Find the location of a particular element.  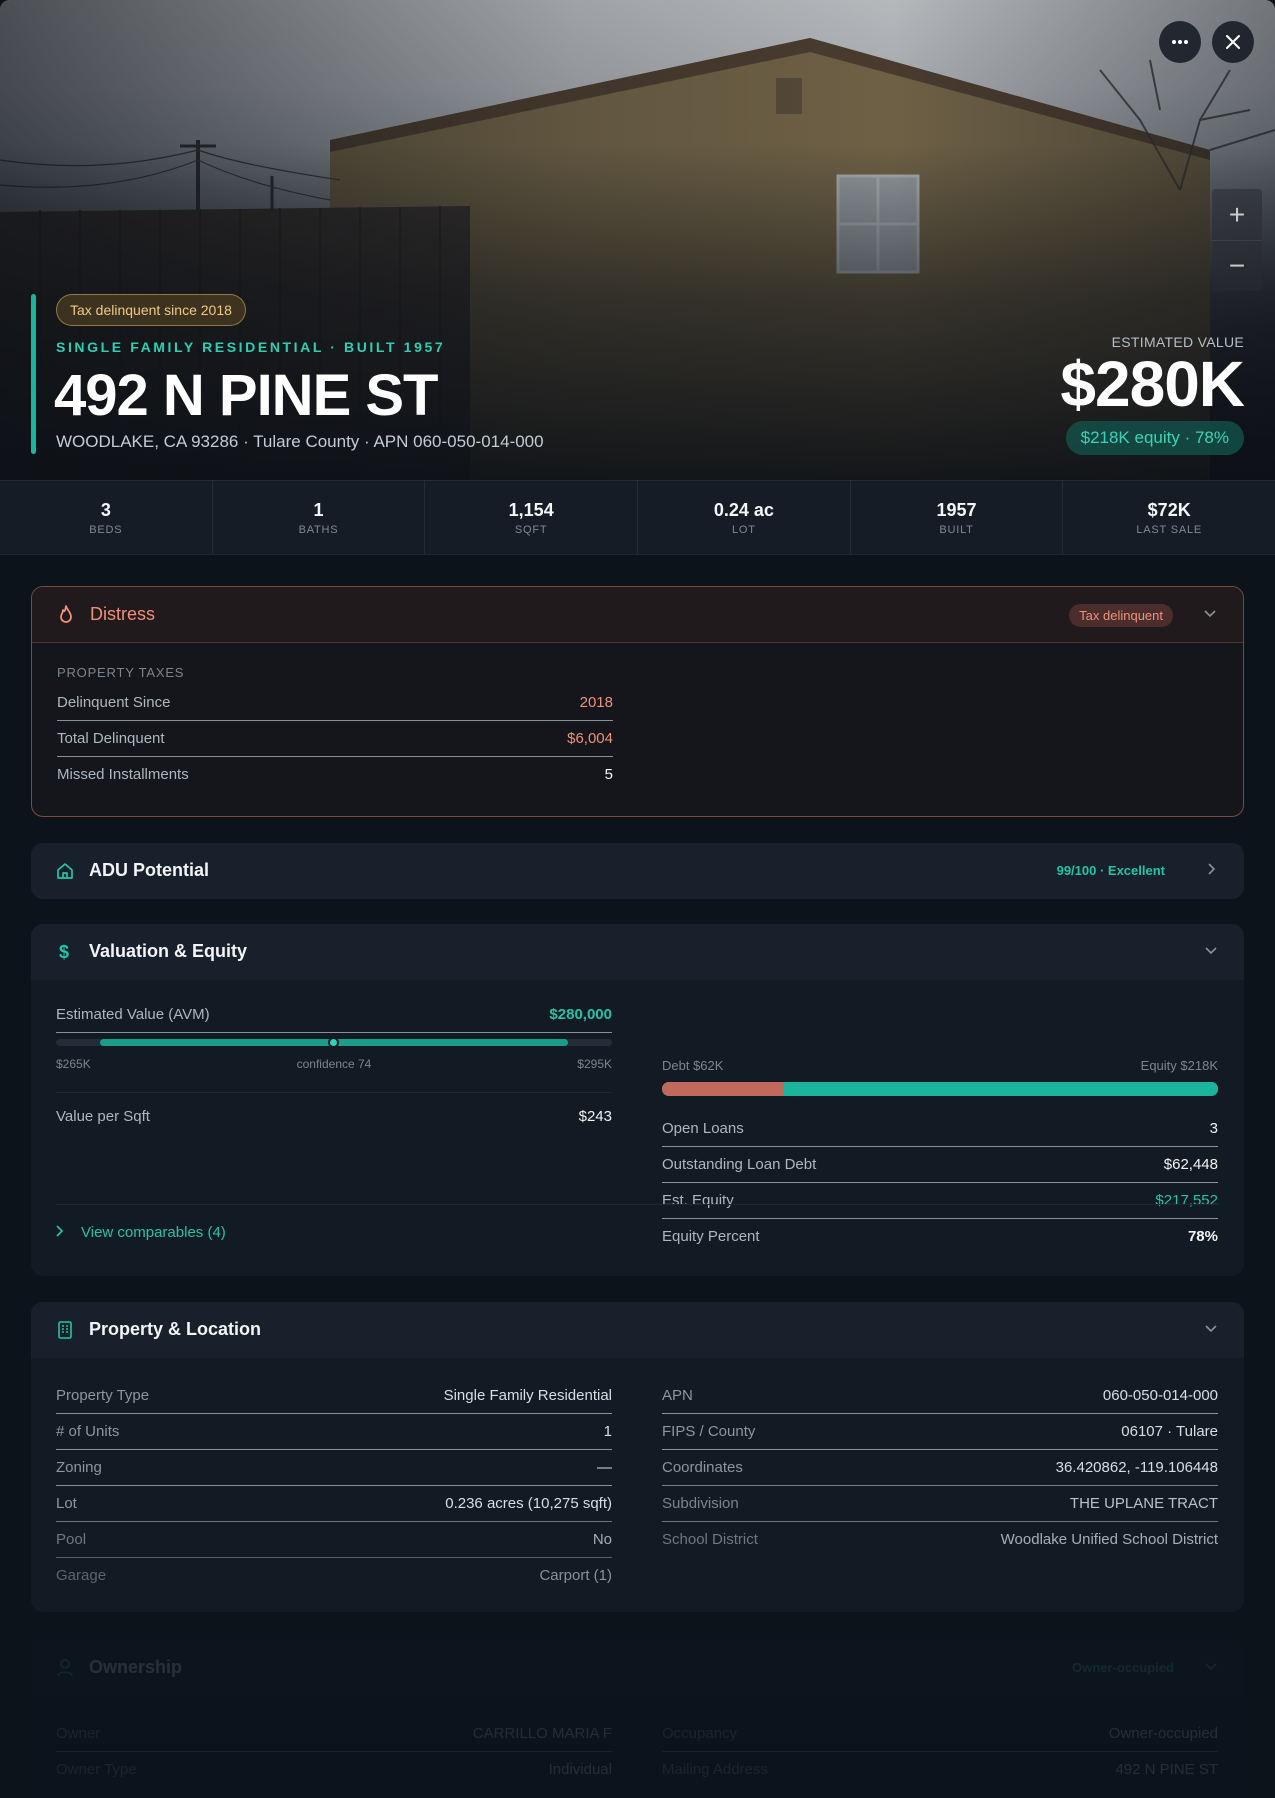

equity-label: Equity $218K is located at coordinates (1179, 1065).